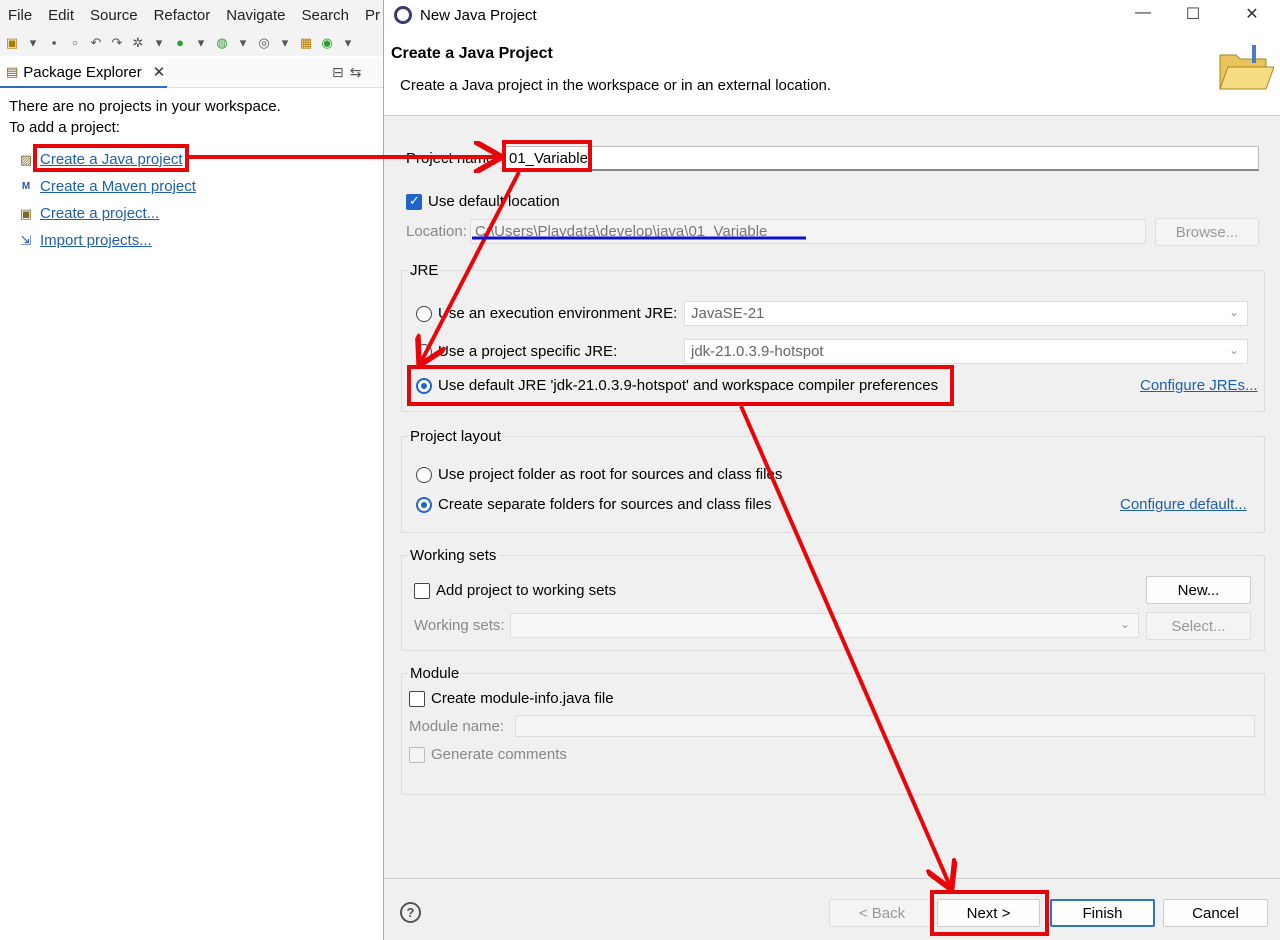  Describe the element at coordinates (255, 15) in the screenshot. I see `menu-navigate: Navigate` at that location.